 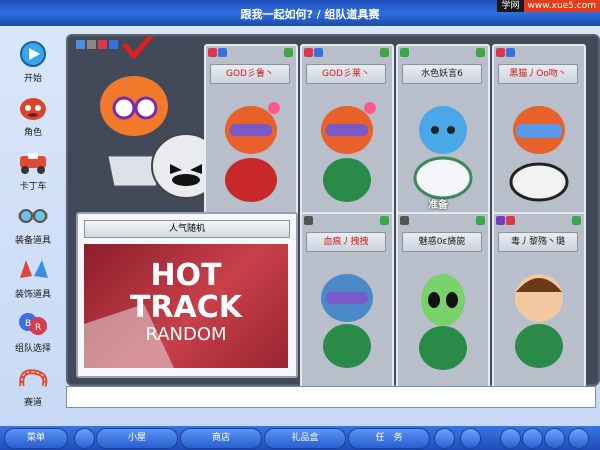 What do you see at coordinates (250, 74) in the screenshot?
I see `player-name: GOD彡鲁丶` at bounding box center [250, 74].